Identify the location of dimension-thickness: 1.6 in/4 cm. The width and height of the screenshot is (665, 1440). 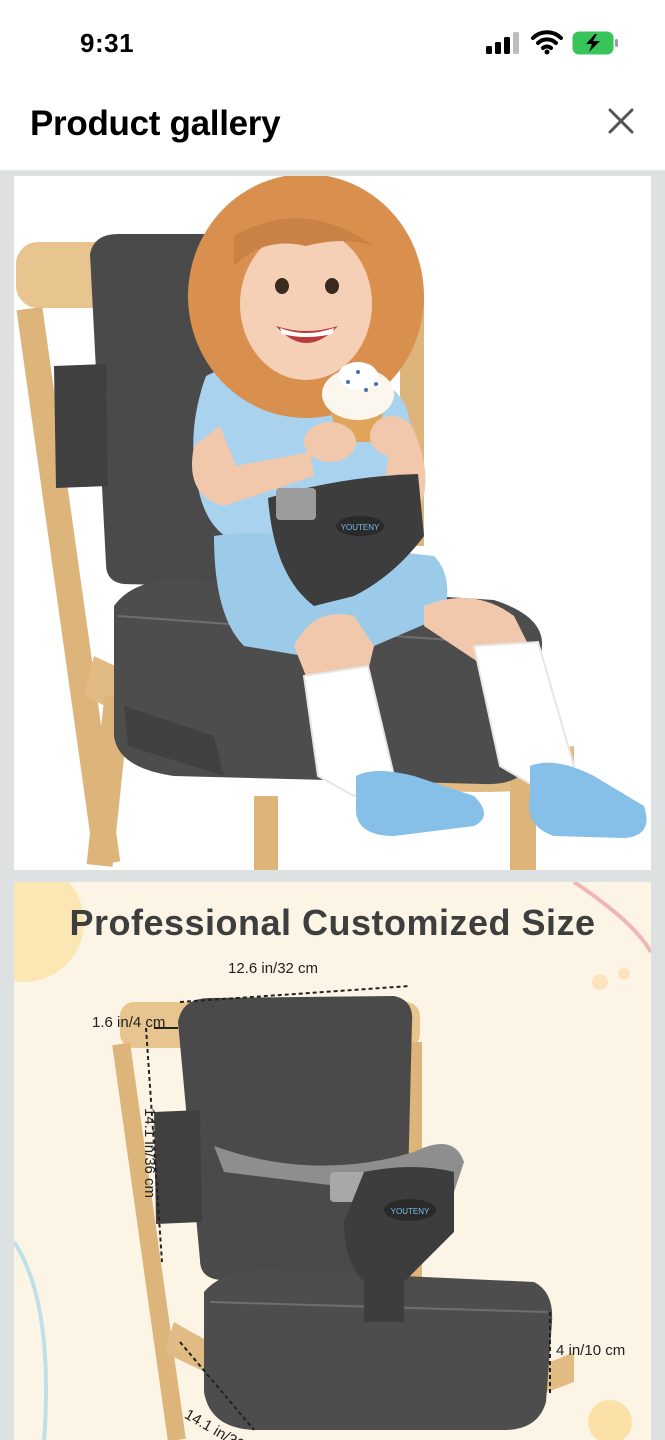
(129, 1022).